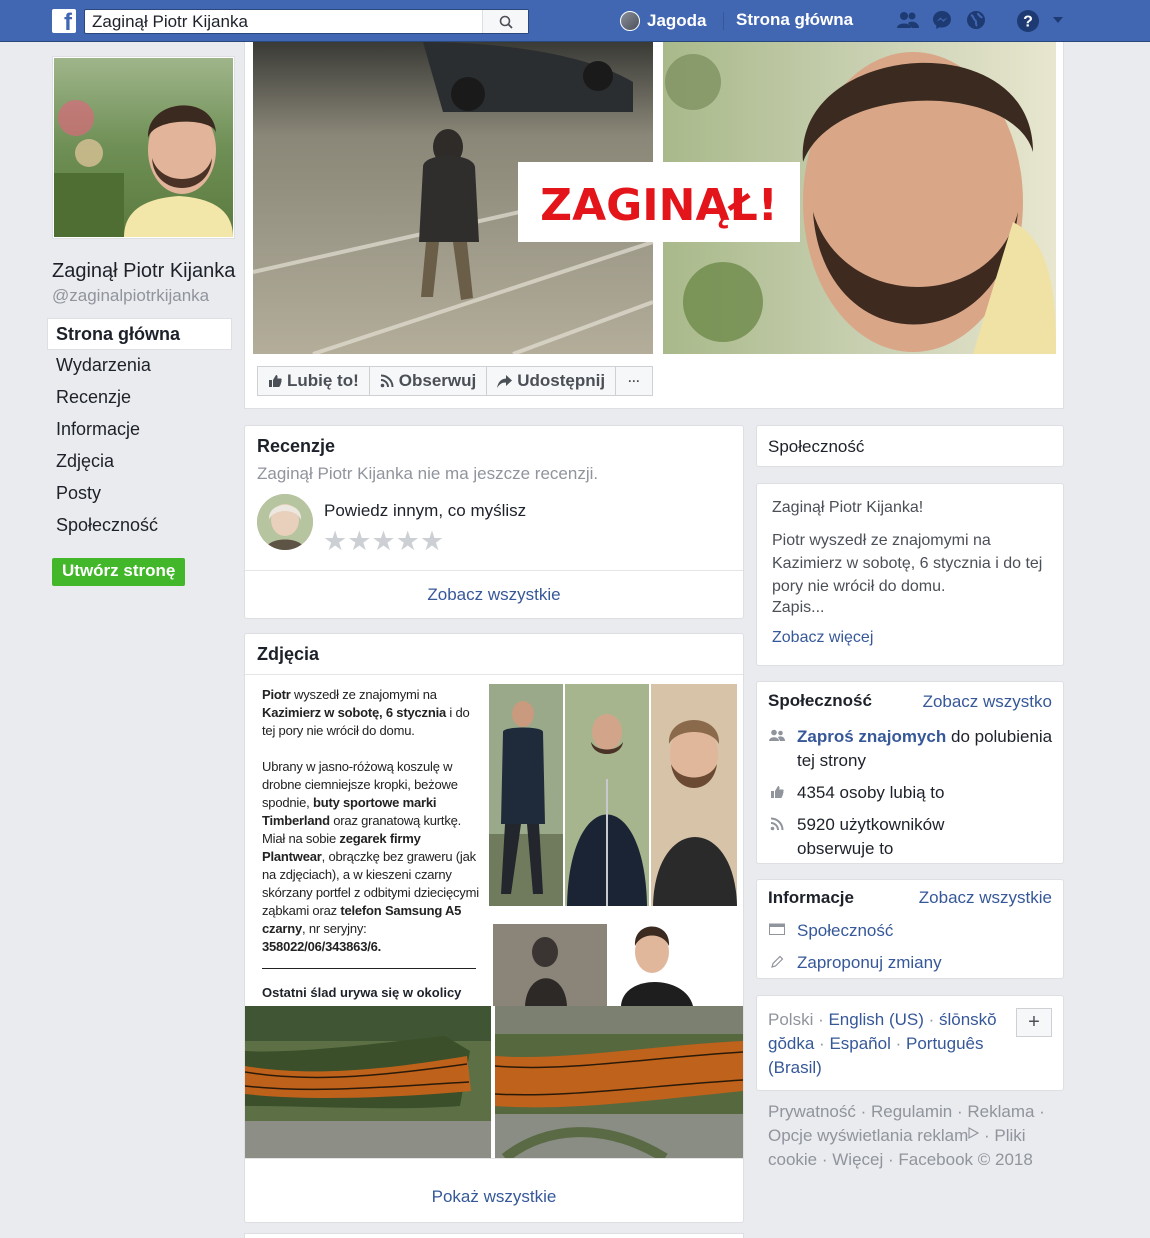 This screenshot has width=1150, height=1238. What do you see at coordinates (144, 462) in the screenshot?
I see `nav-photos: Zdjęcia` at bounding box center [144, 462].